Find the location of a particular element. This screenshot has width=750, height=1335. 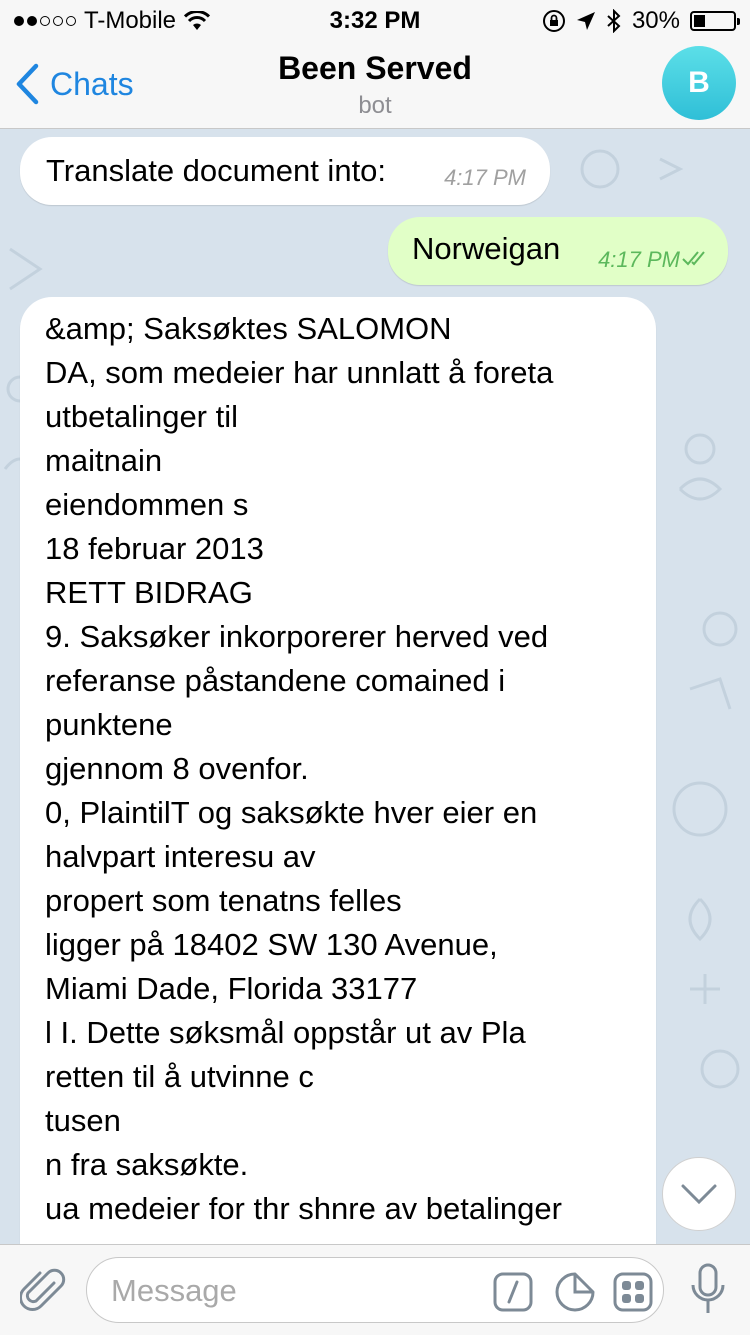

message-input-bar is located at coordinates (375, 1289).